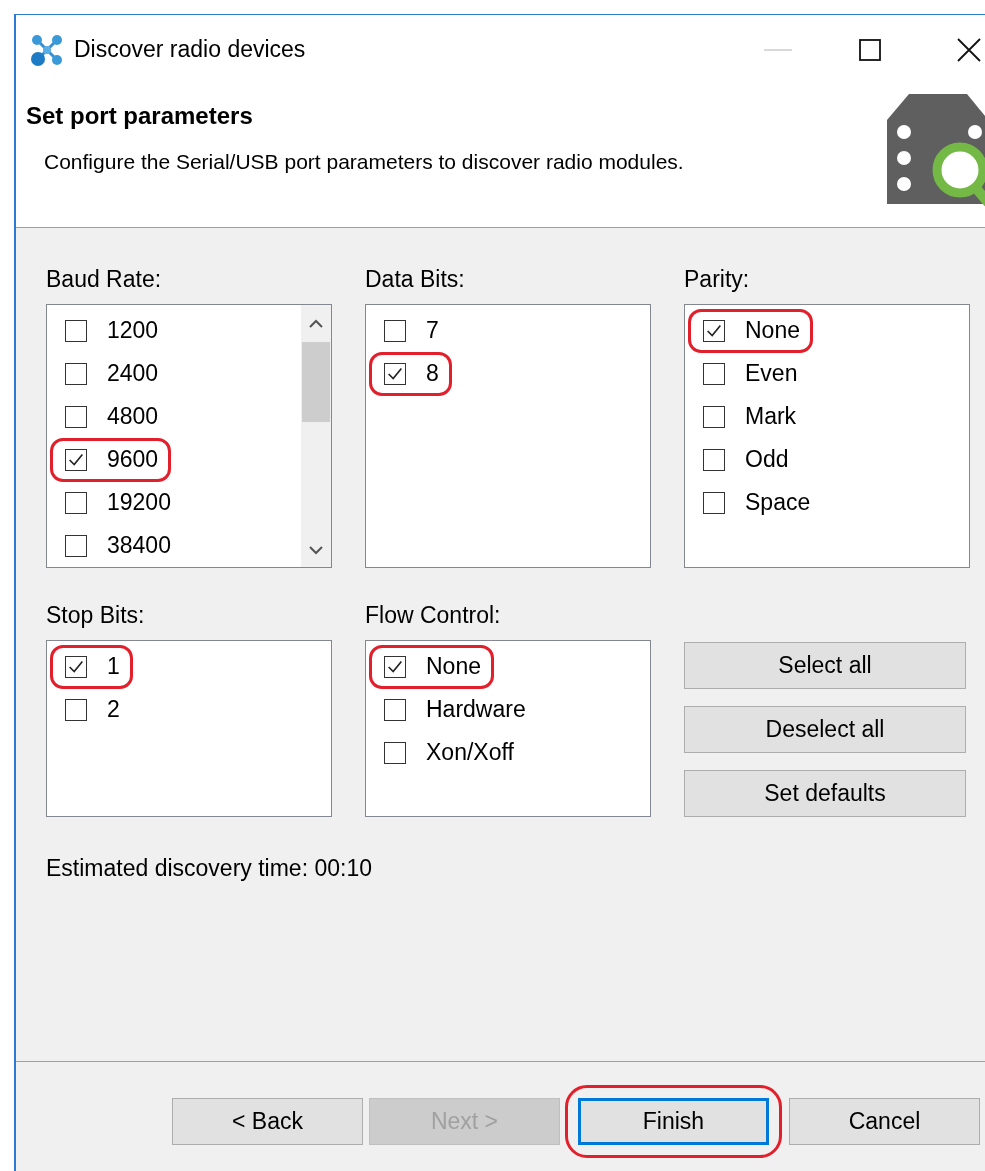 Image resolution: width=985 pixels, height=1171 pixels. Describe the element at coordinates (771, 416) in the screenshot. I see `option-label: Mark` at that location.